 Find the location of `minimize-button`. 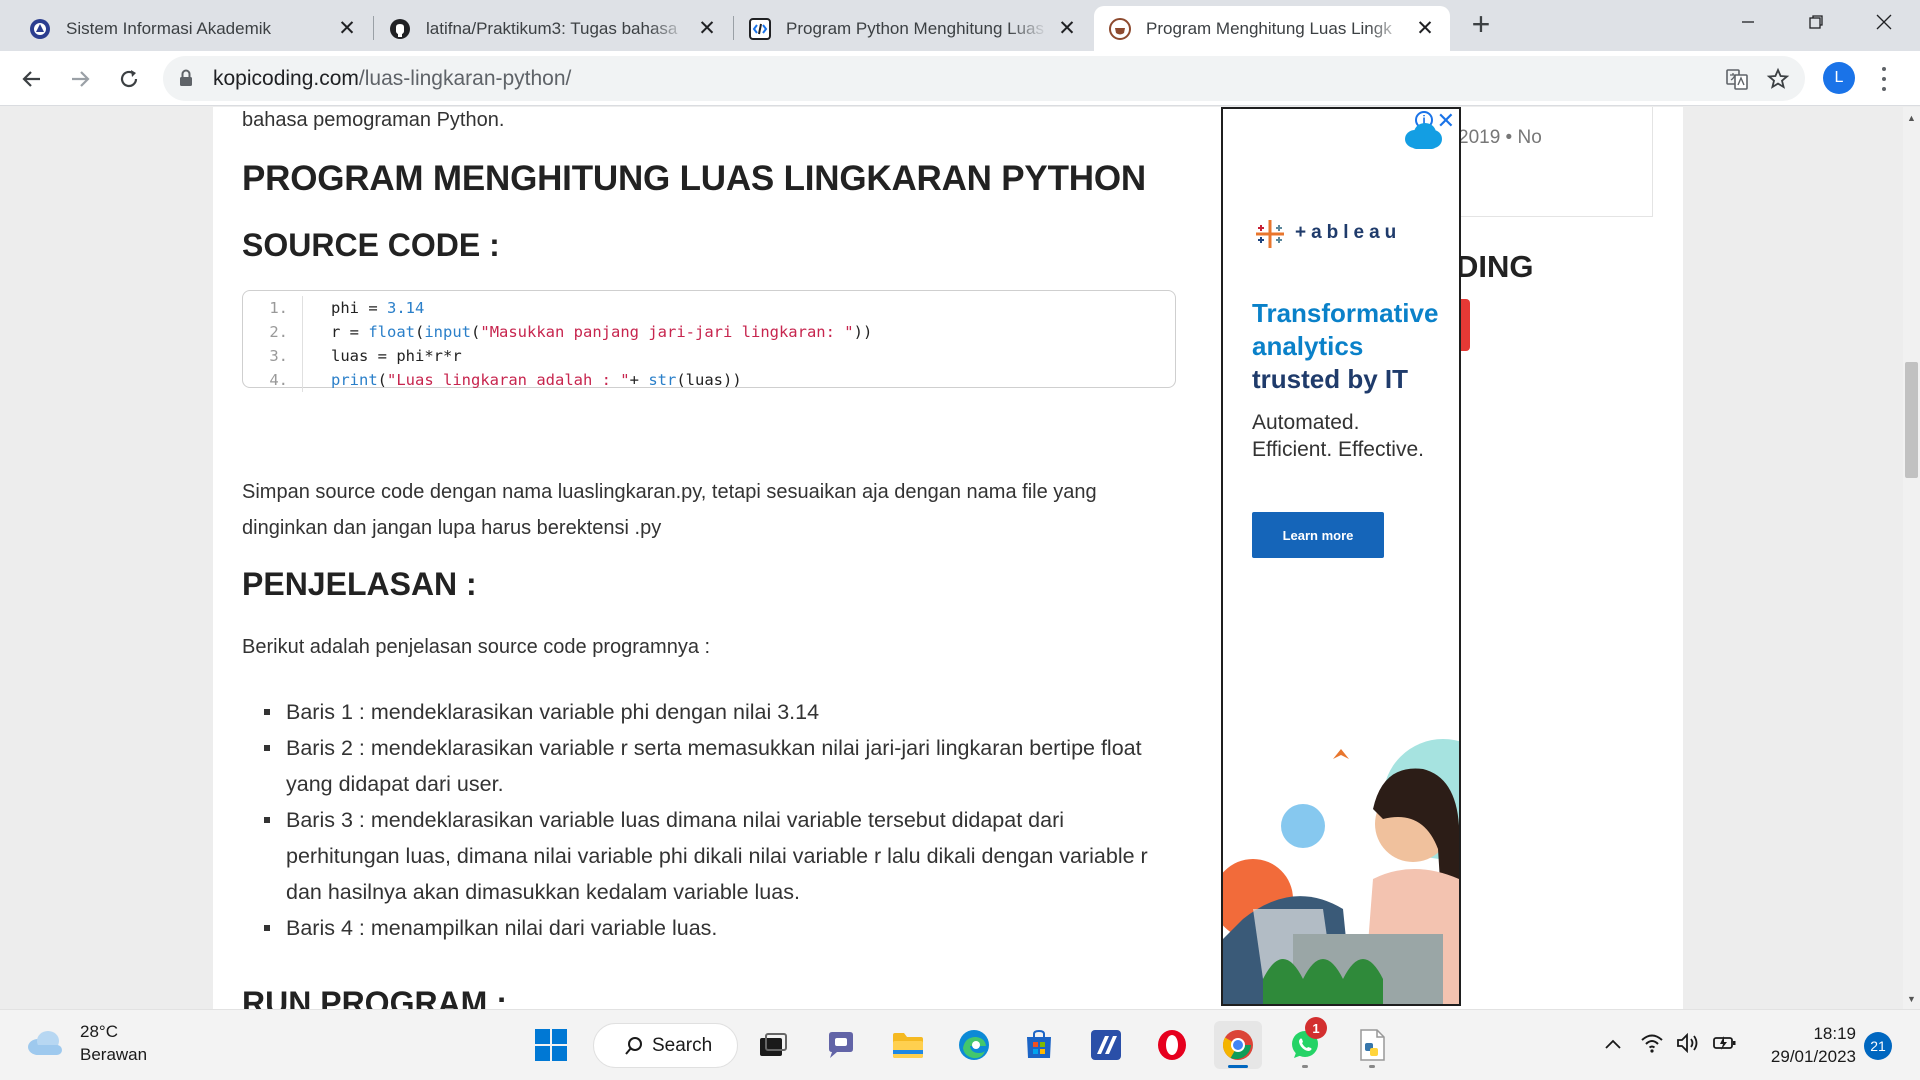

minimize-button is located at coordinates (1748, 22).